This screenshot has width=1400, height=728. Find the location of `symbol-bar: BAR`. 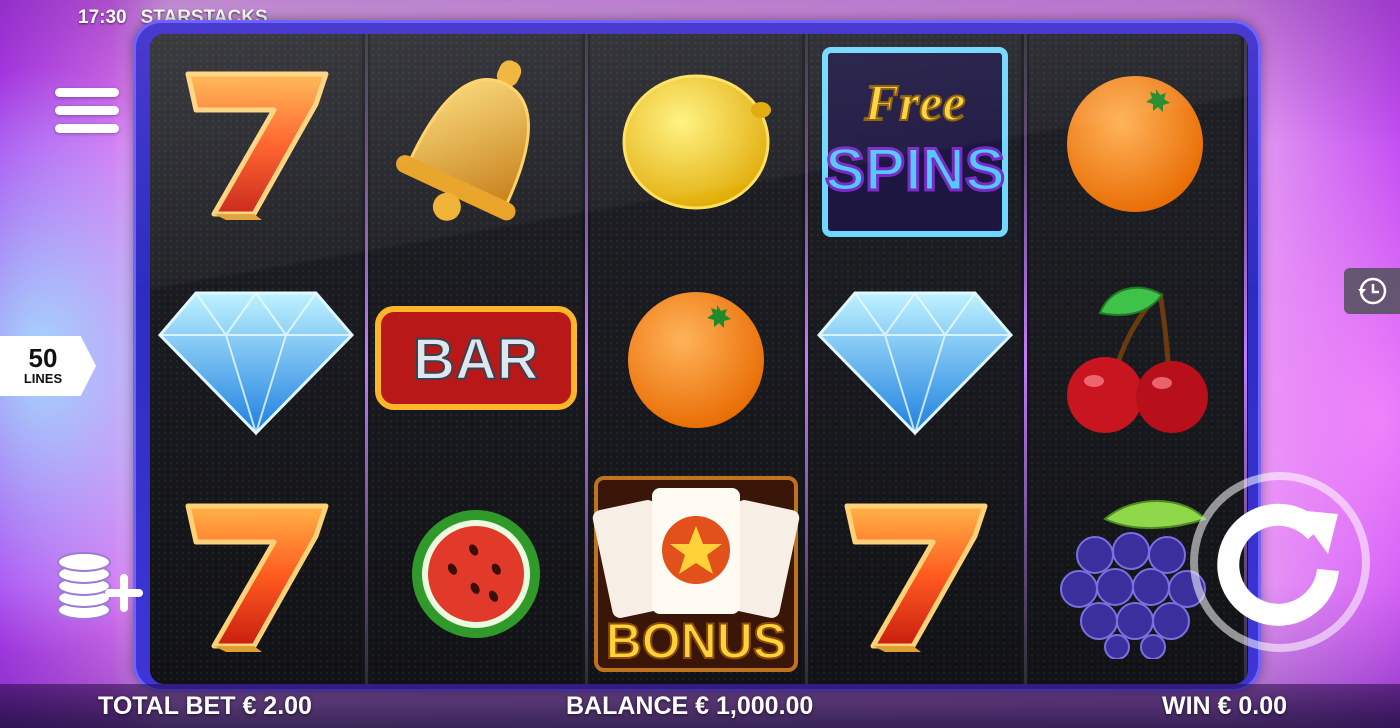

symbol-bar: BAR is located at coordinates (476, 358).